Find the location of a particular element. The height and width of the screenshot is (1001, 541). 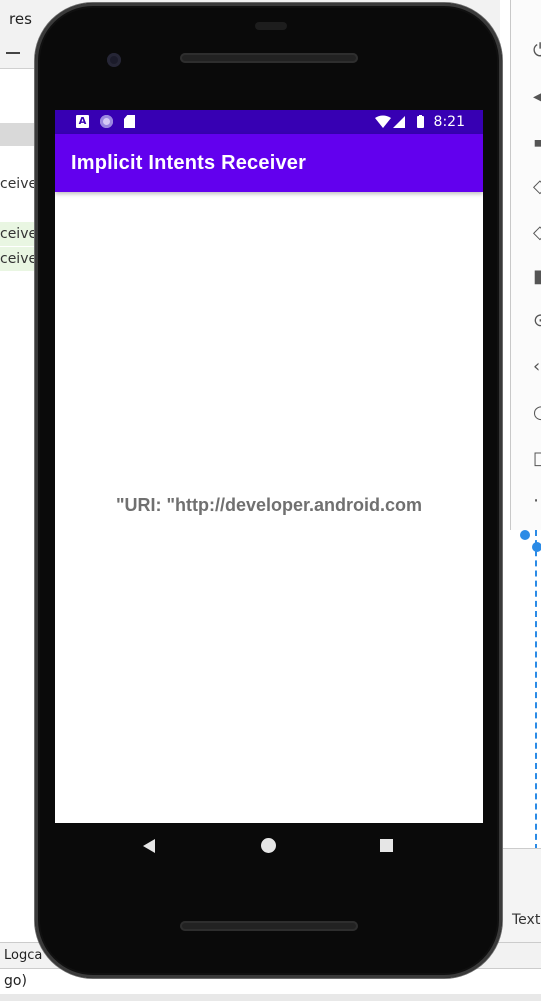

sensor is located at coordinates (271, 26).